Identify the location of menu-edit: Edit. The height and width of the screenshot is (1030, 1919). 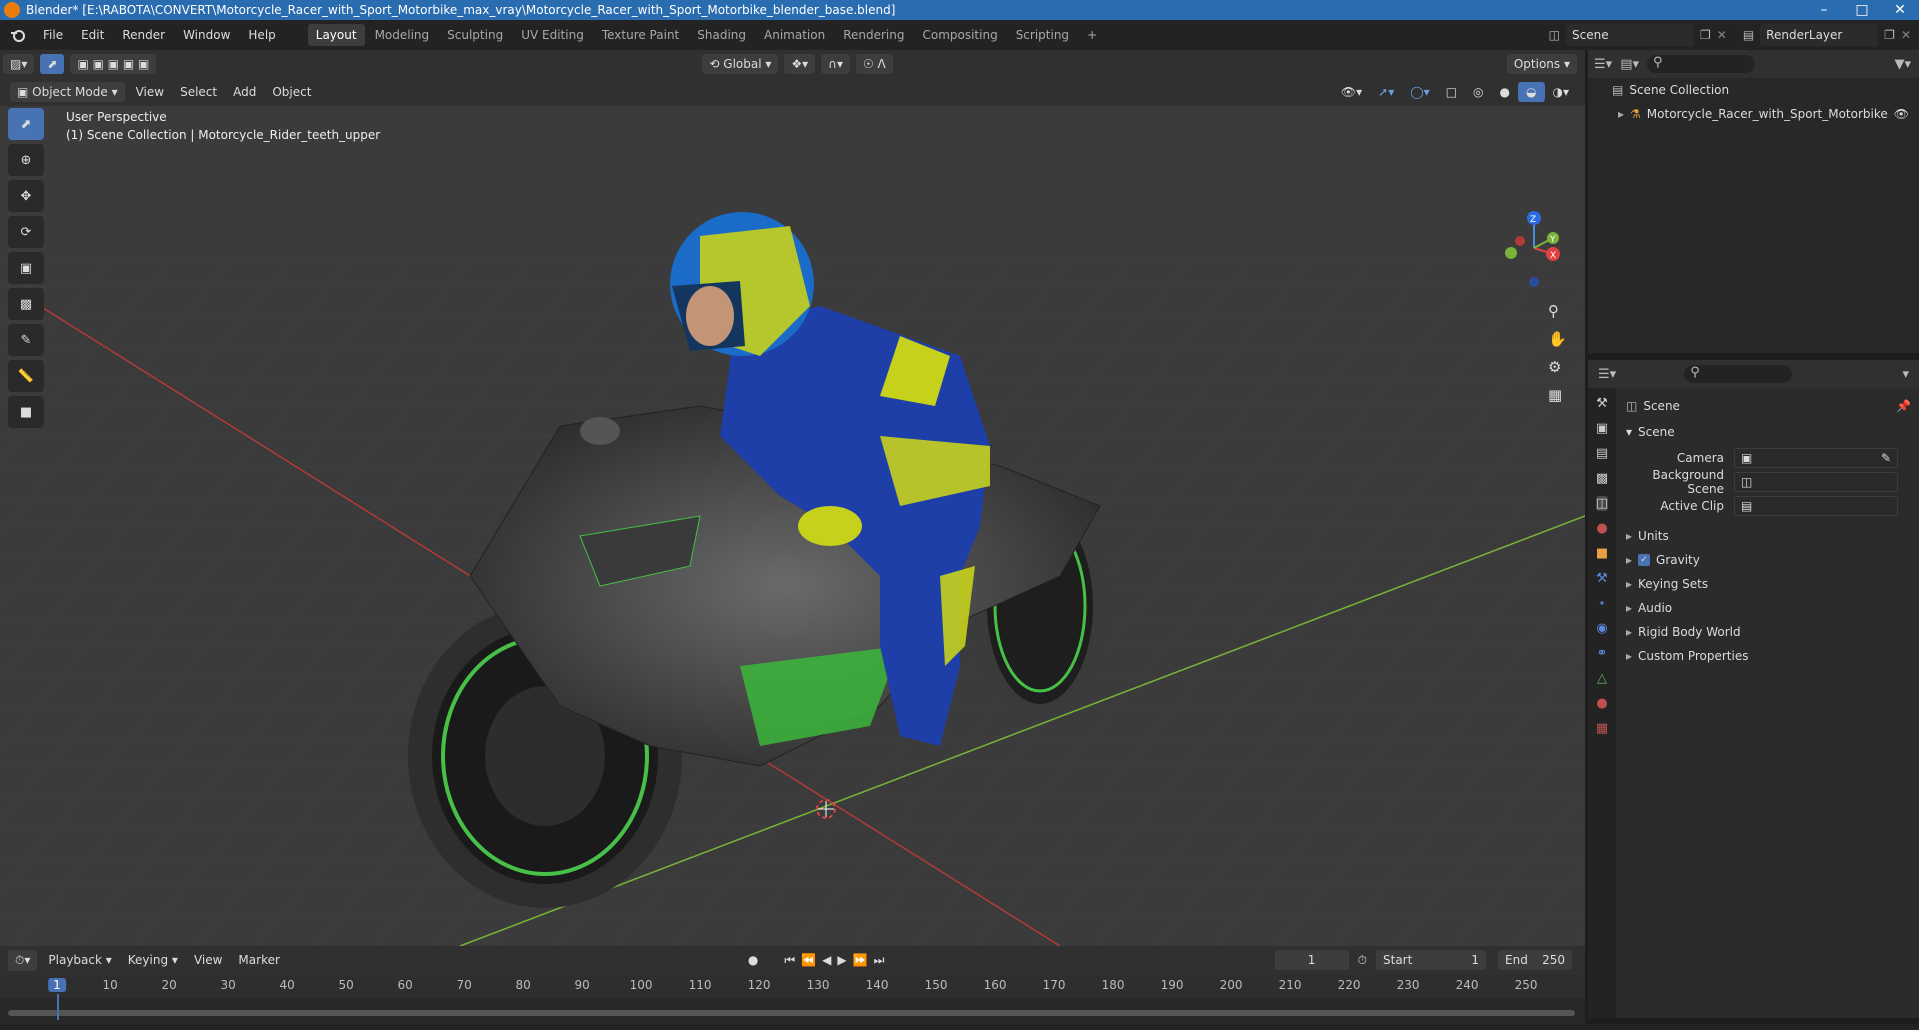
(92, 35).